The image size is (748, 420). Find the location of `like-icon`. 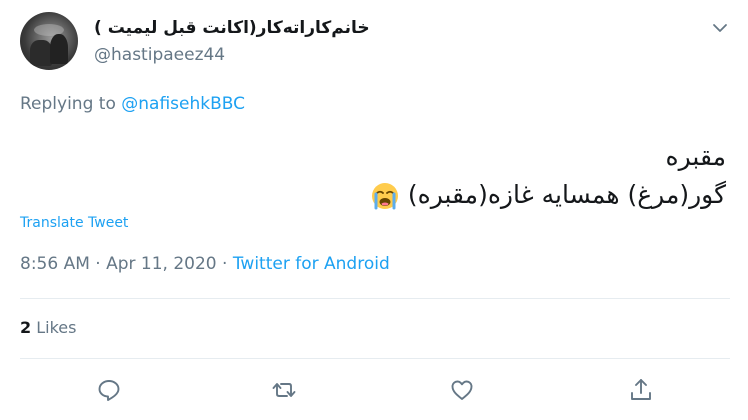

like-icon is located at coordinates (462, 390).